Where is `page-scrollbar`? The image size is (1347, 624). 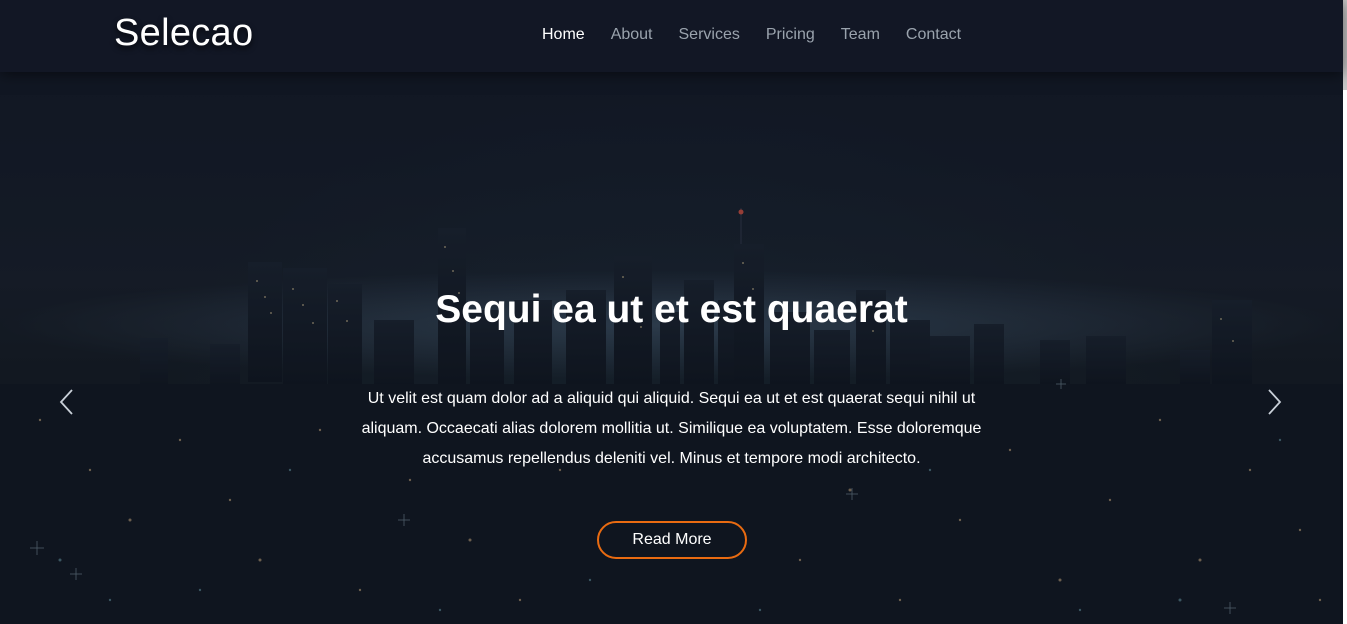 page-scrollbar is located at coordinates (1345, 312).